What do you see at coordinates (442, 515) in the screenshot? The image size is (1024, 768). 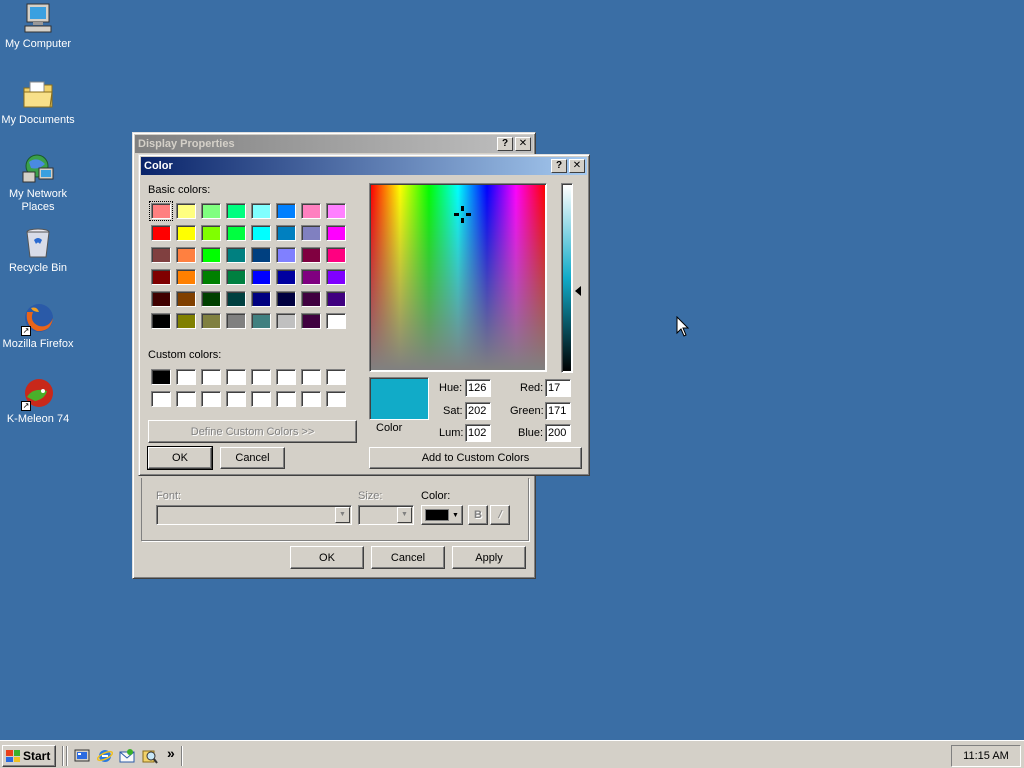 I see `color-picker-button: ▼` at bounding box center [442, 515].